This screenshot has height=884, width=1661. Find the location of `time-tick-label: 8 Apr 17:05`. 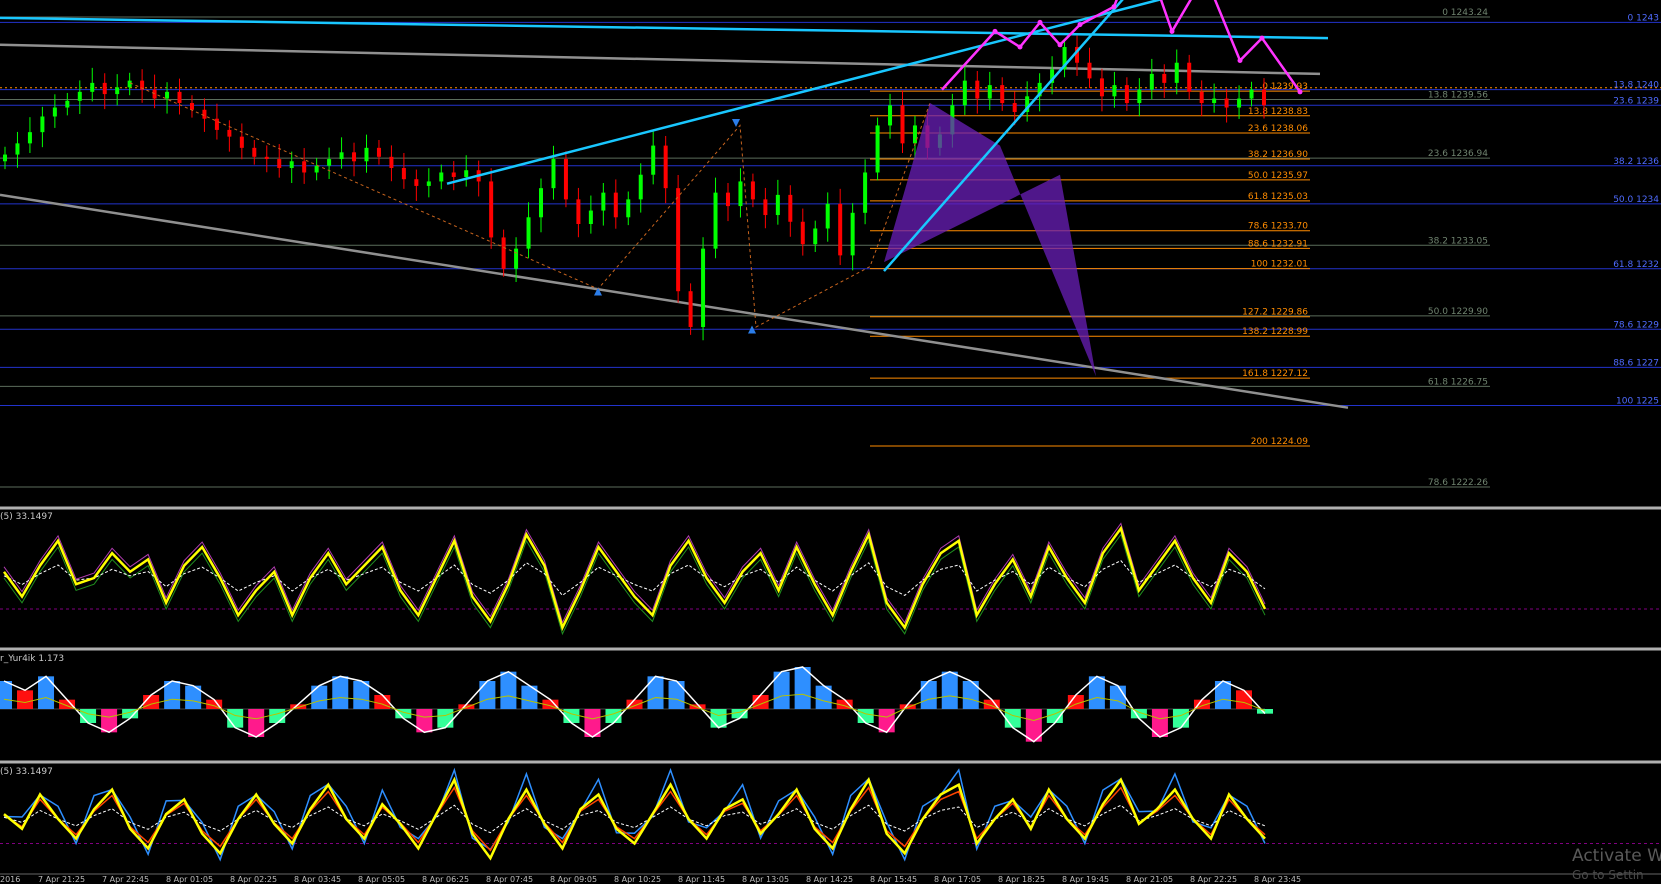

time-tick-label: 8 Apr 17:05 is located at coordinates (958, 879).